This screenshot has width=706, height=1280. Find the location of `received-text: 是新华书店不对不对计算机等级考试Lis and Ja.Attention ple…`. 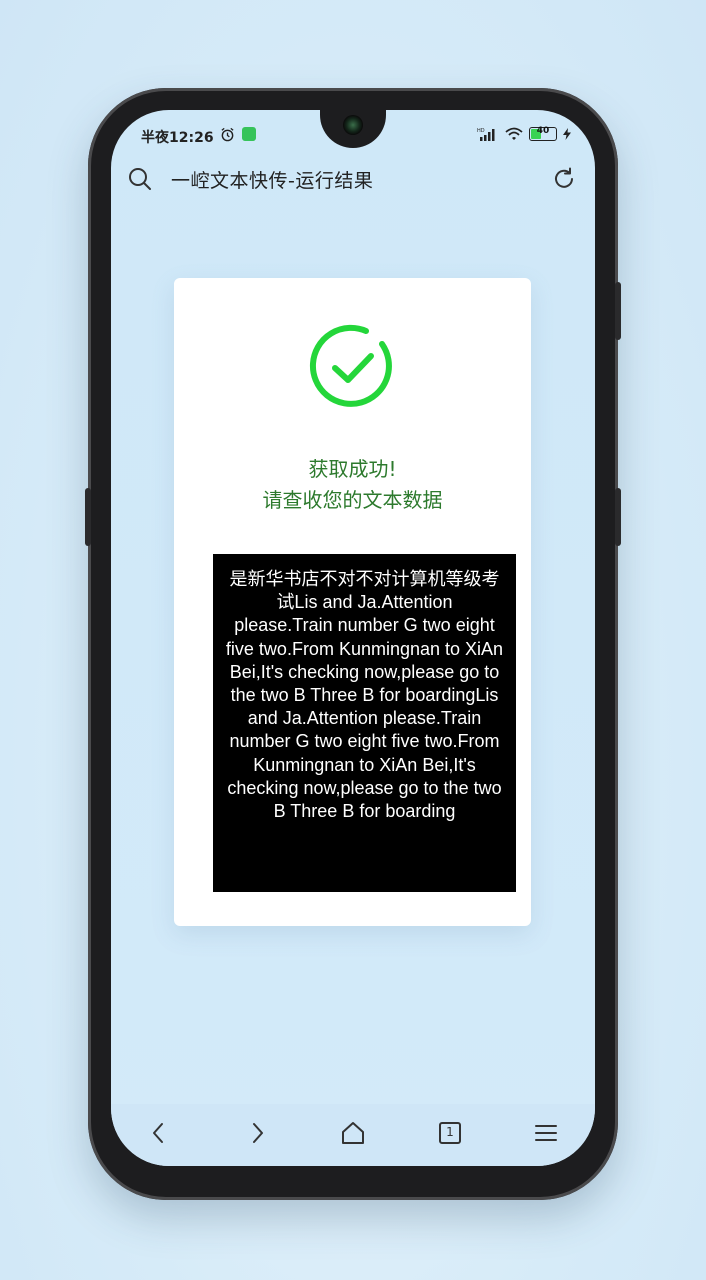

received-text: 是新华书店不对不对计算机等级考试Lis and Ja.Attention ple… is located at coordinates (364, 723).